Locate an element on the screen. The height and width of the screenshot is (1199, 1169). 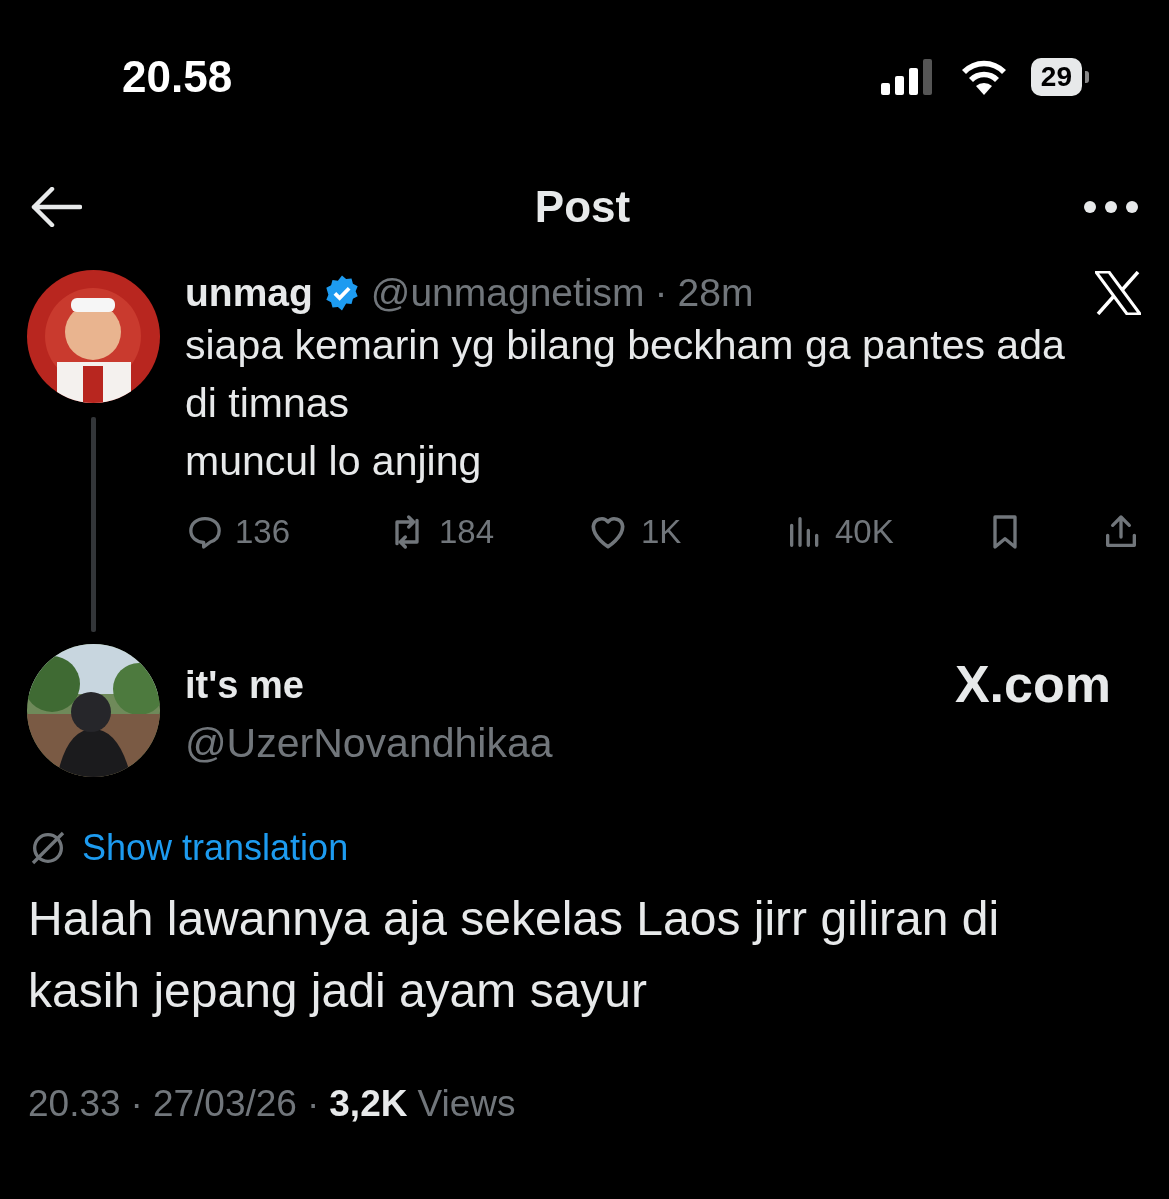
battery-indicator: 29 is located at coordinates (1059, 77).